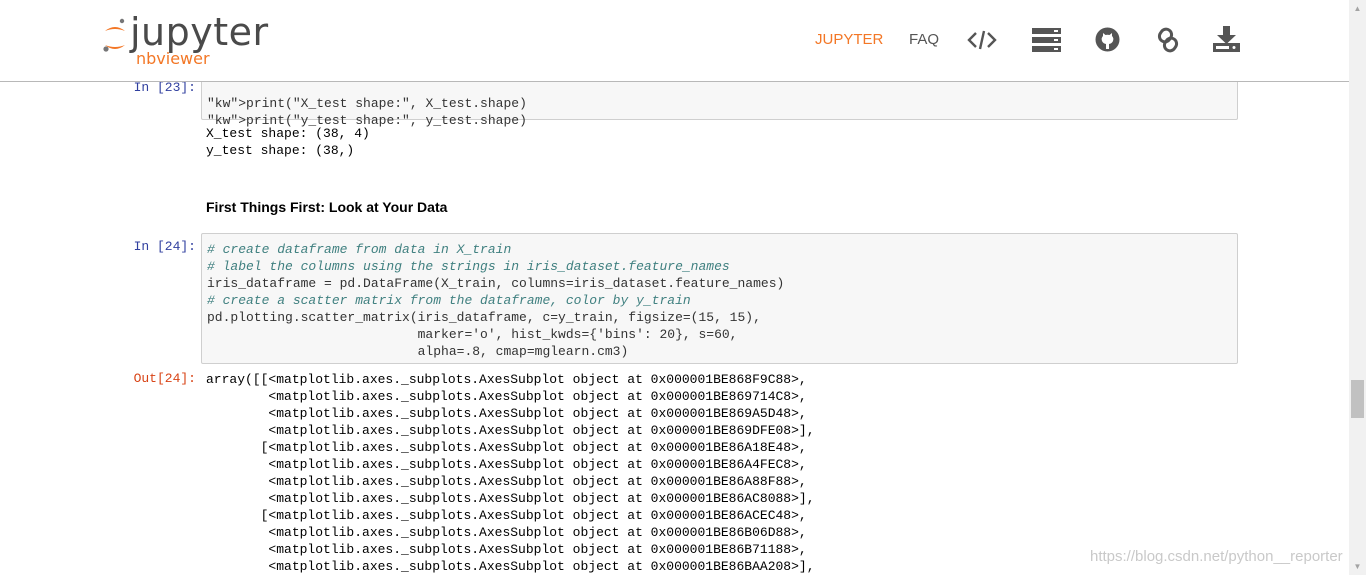  What do you see at coordinates (164, 88) in the screenshot?
I see `input-prompt: In [23]:` at bounding box center [164, 88].